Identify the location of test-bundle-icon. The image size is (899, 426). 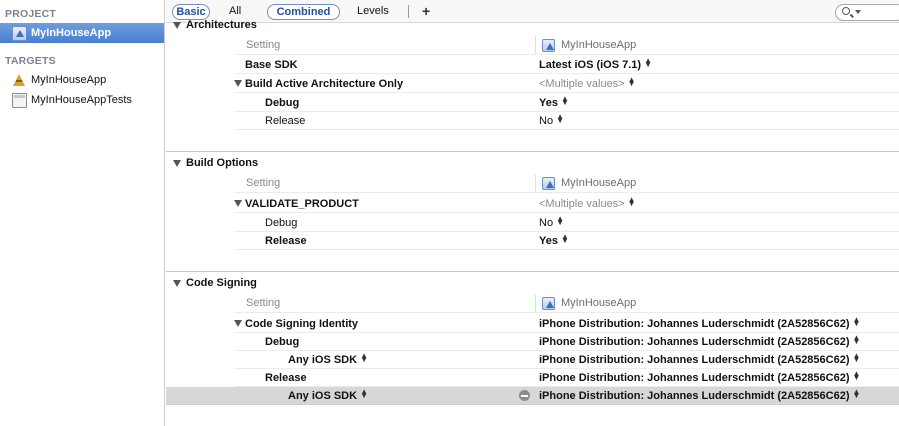
(19, 100).